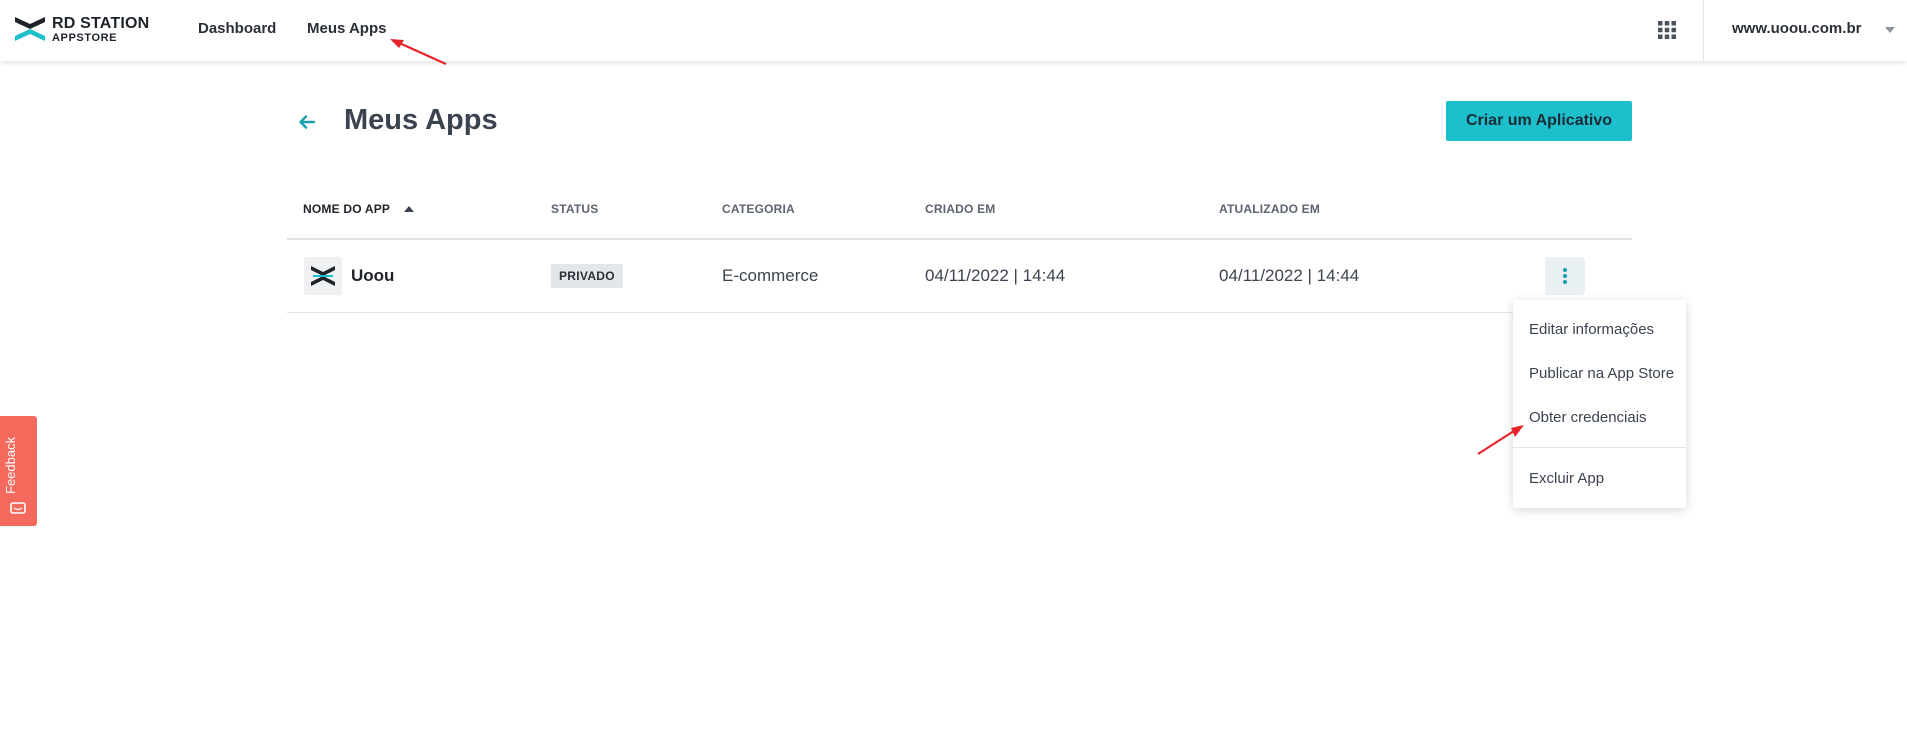 Image resolution: width=1907 pixels, height=756 pixels. I want to click on rd-station-logo-icon, so click(30, 29).